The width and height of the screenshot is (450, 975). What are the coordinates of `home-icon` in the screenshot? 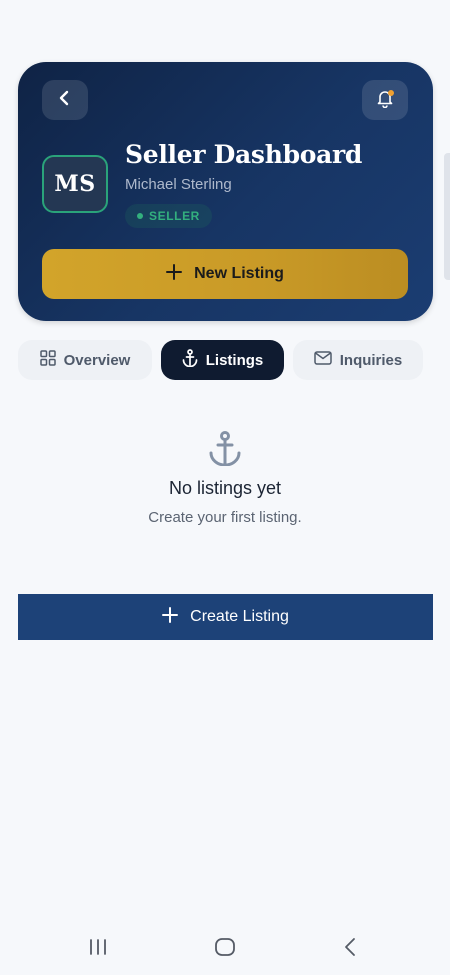 It's located at (225, 949).